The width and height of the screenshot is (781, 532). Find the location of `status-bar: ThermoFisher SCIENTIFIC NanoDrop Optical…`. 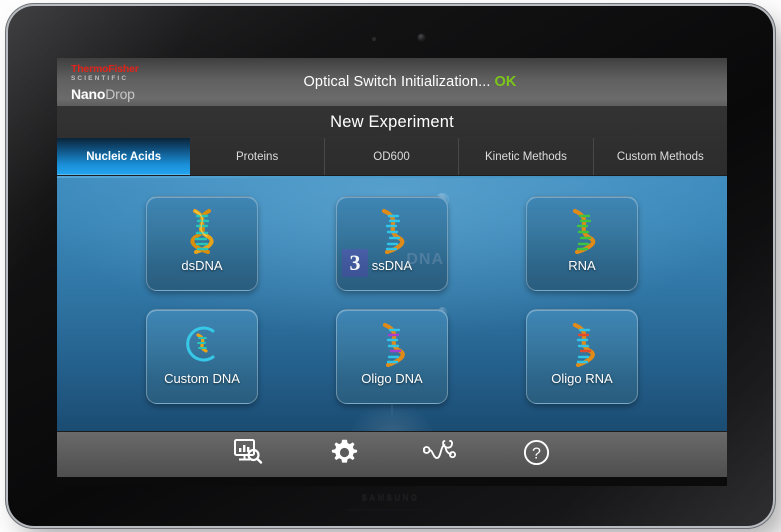

status-bar: ThermoFisher SCIENTIFIC NanoDrop Optical… is located at coordinates (392, 82).